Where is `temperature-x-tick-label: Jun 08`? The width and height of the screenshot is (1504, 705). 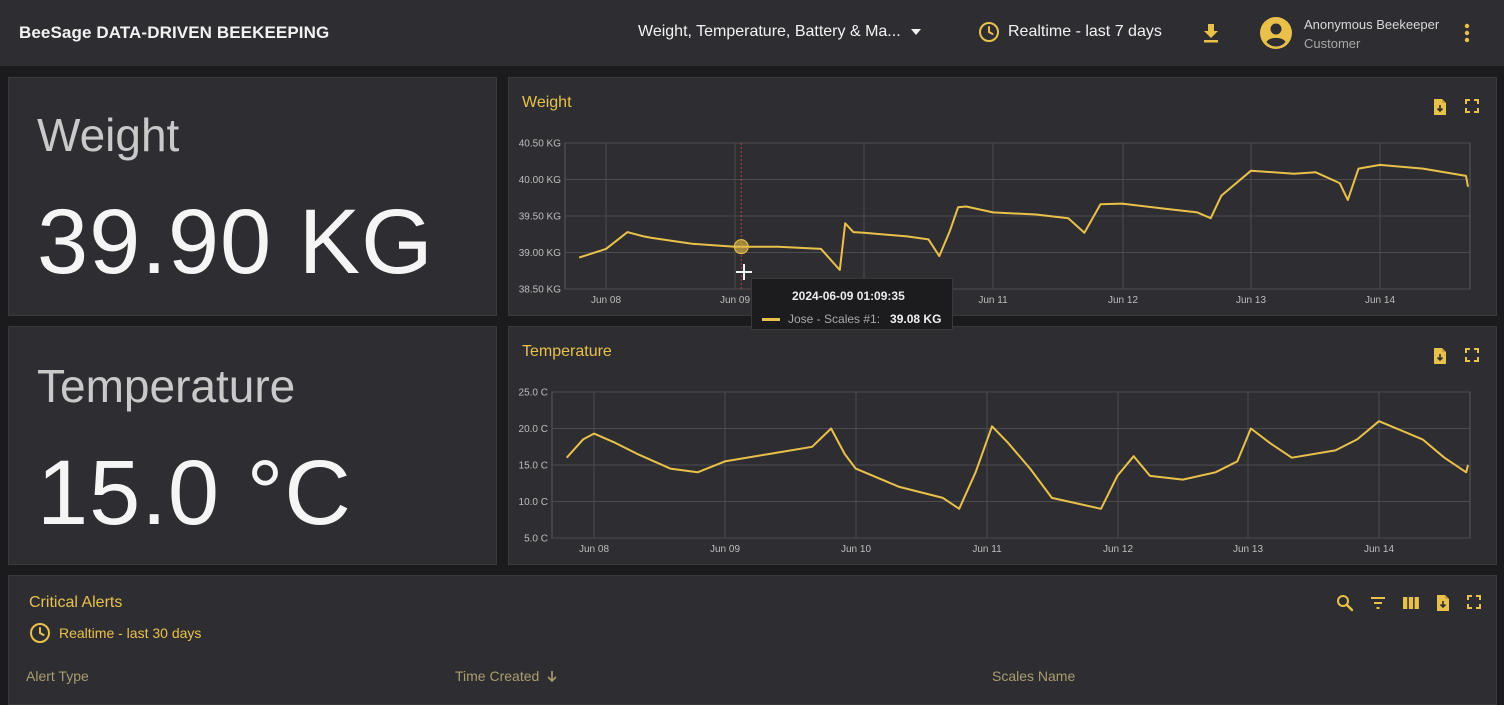
temperature-x-tick-label: Jun 08 is located at coordinates (594, 549).